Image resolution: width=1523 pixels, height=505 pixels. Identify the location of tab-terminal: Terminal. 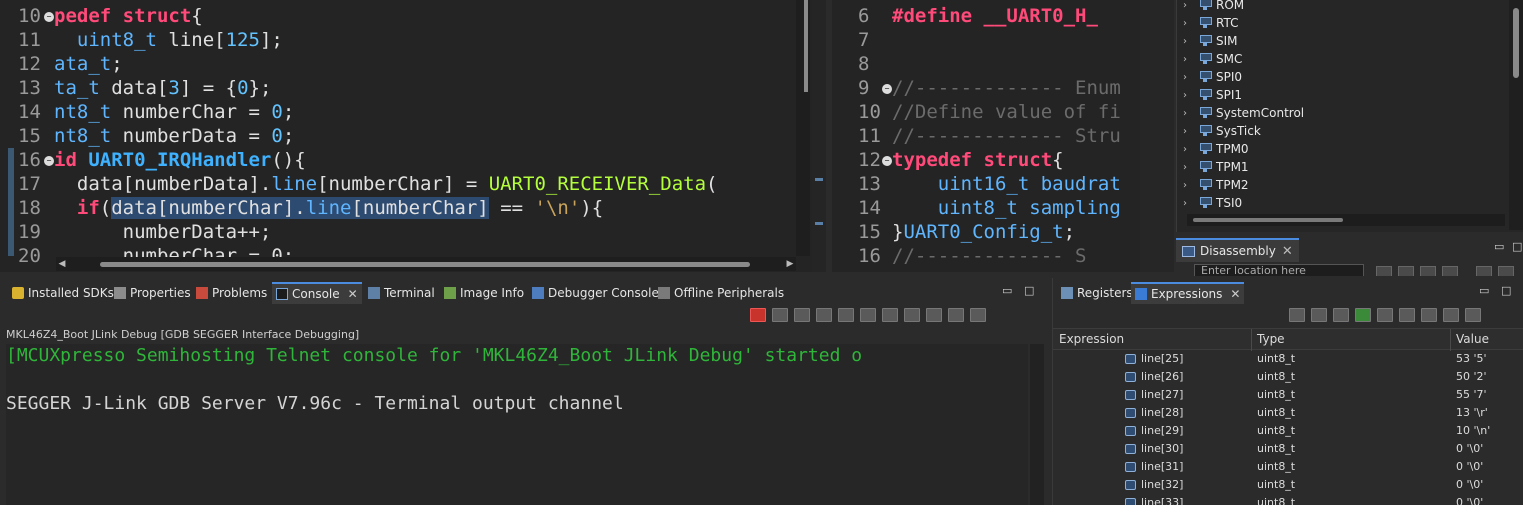
(401, 293).